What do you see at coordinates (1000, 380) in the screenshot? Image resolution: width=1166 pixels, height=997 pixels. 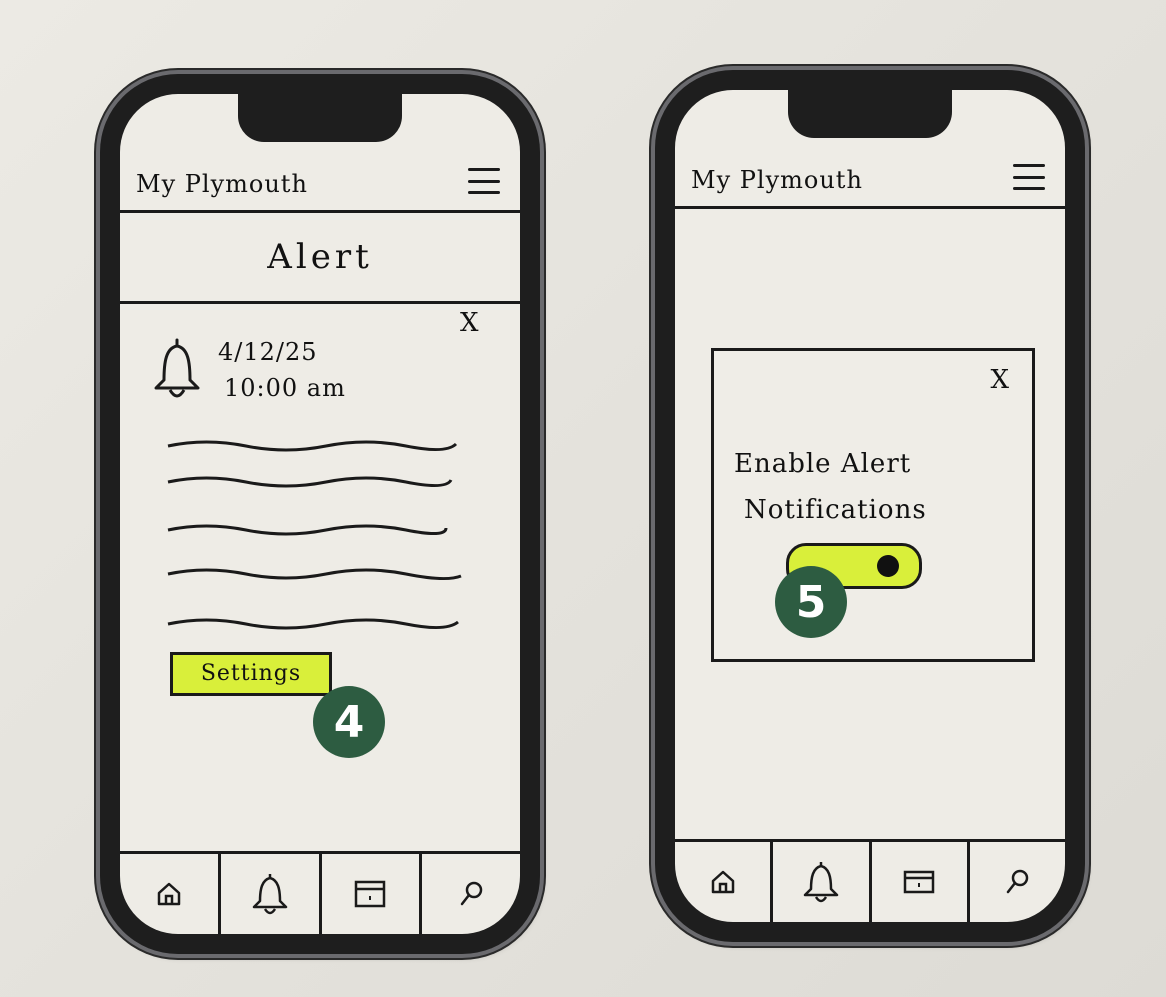 I see `close-modal-button: X` at bounding box center [1000, 380].